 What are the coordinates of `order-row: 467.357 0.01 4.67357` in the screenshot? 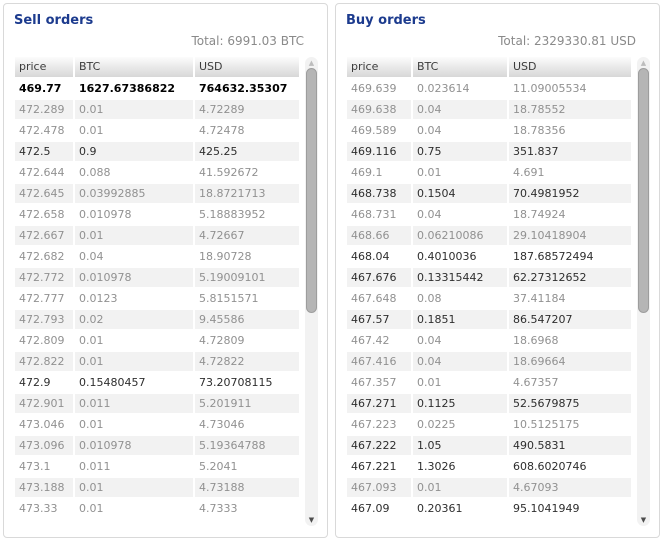 It's located at (489, 382).